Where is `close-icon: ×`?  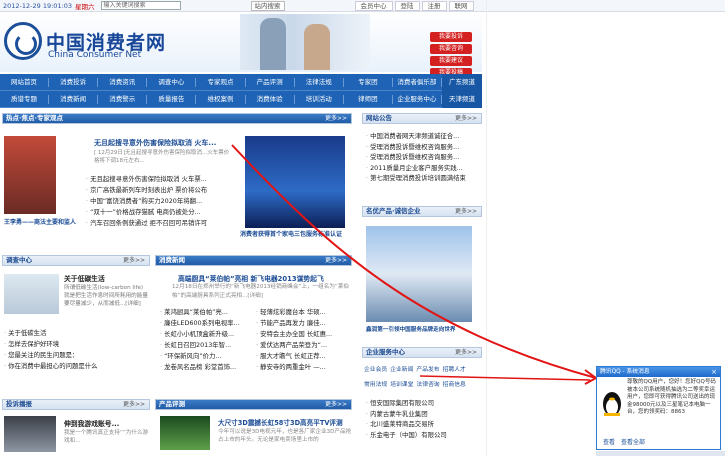
close-icon: × is located at coordinates (714, 372).